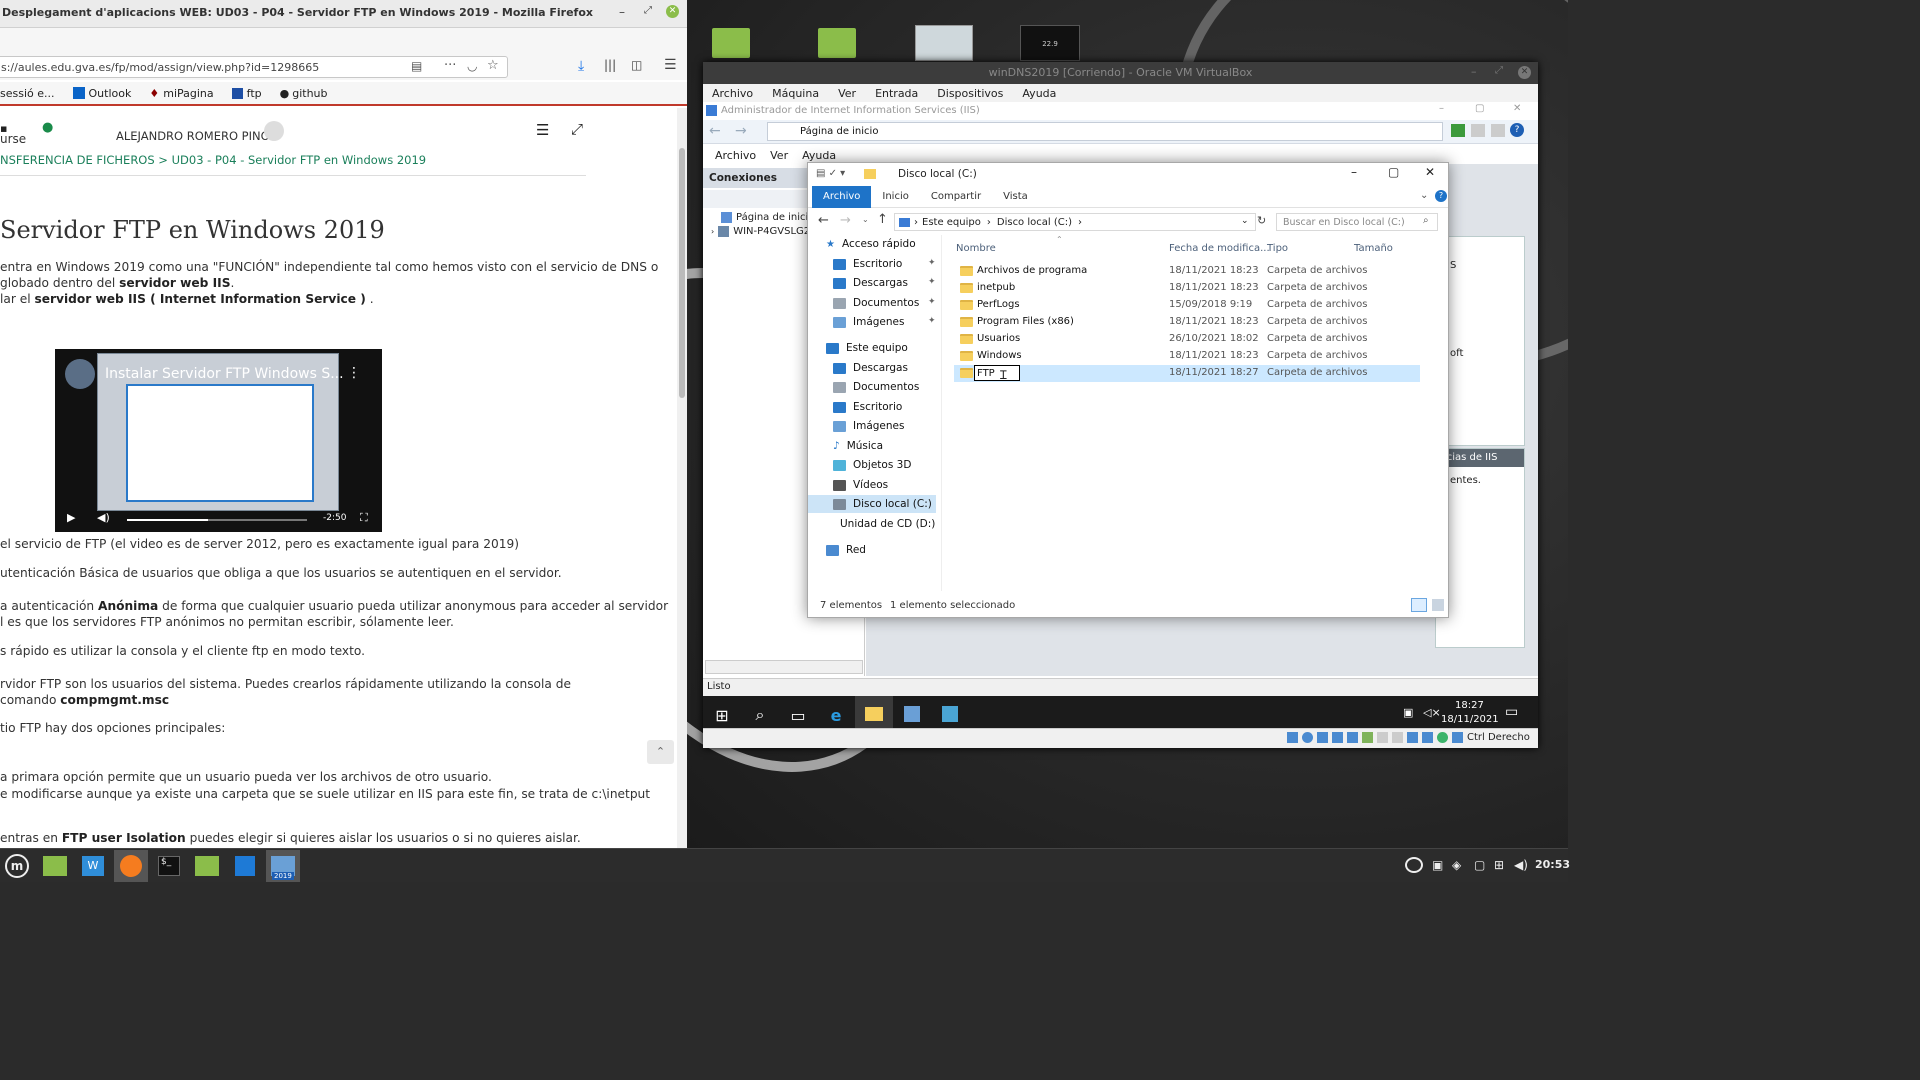  I want to click on folder-icon, so click(207, 866).